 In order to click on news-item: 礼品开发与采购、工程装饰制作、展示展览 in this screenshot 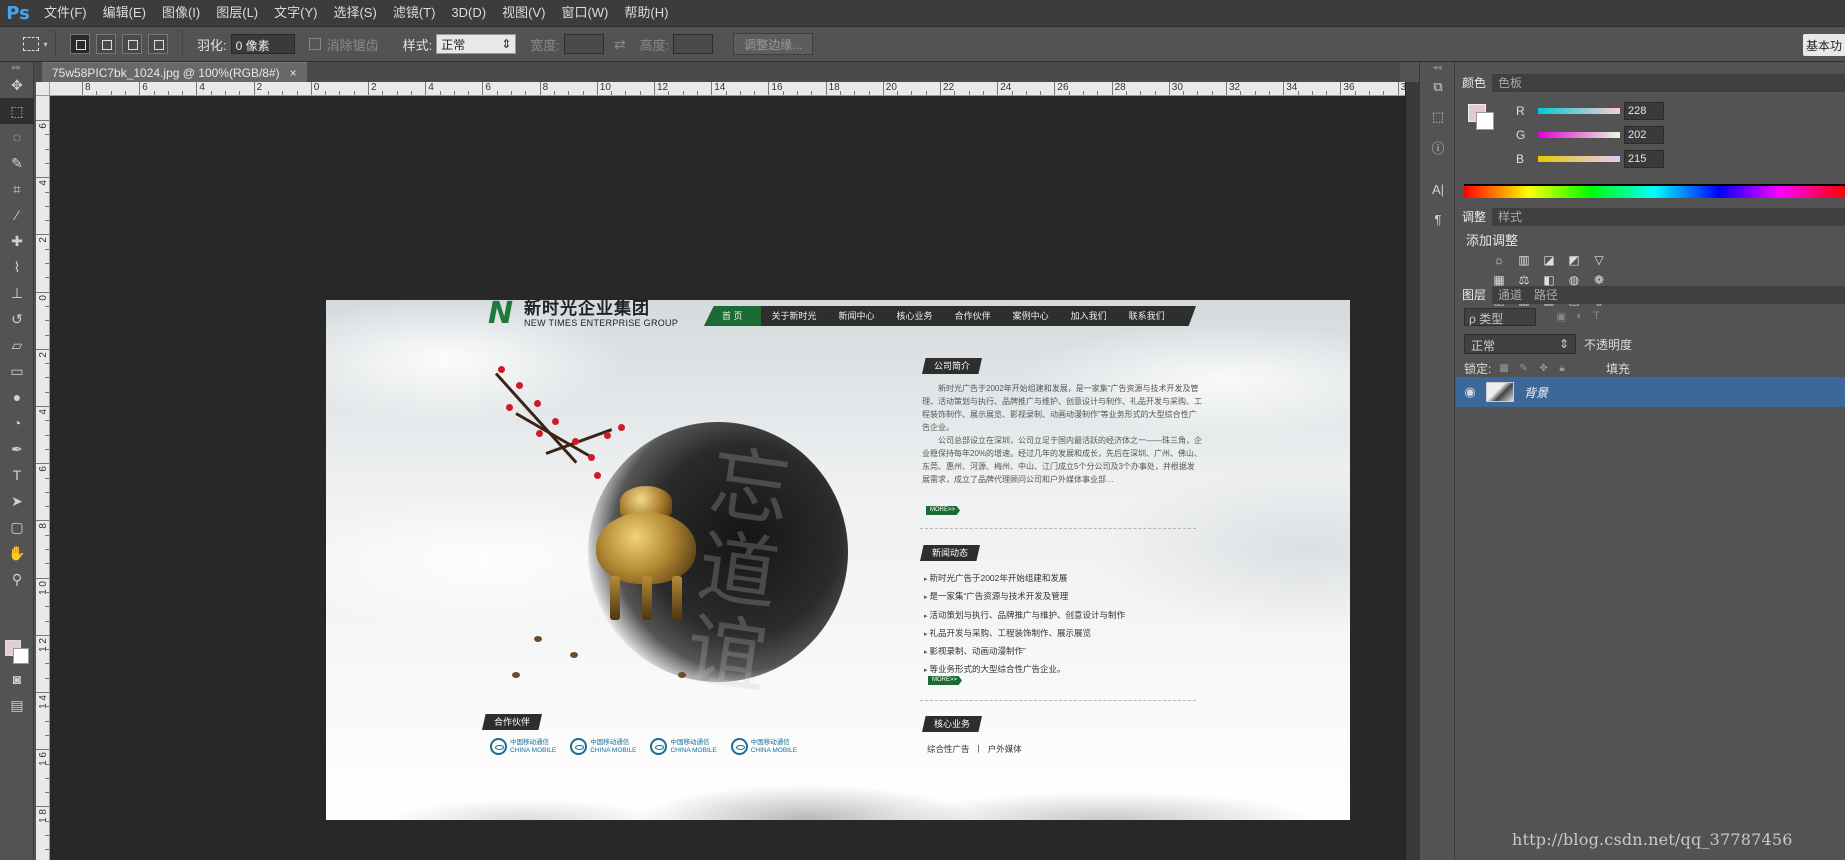, I will do `click(1064, 634)`.